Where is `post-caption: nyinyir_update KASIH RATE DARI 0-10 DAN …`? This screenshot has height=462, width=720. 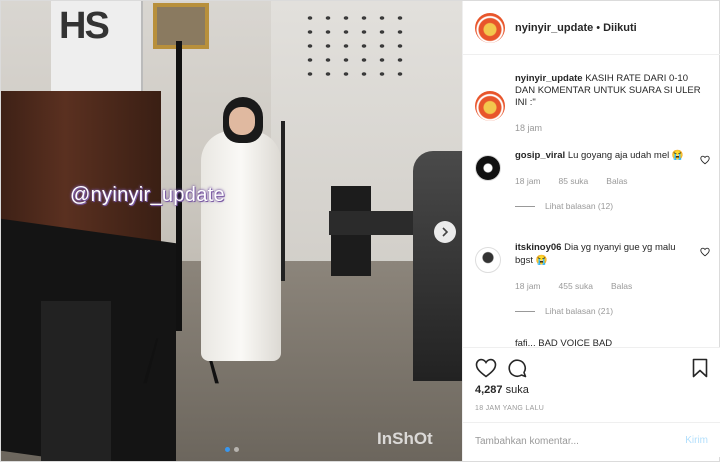 post-caption: nyinyir_update KASIH RATE DARI 0-10 DAN … is located at coordinates (592, 103).